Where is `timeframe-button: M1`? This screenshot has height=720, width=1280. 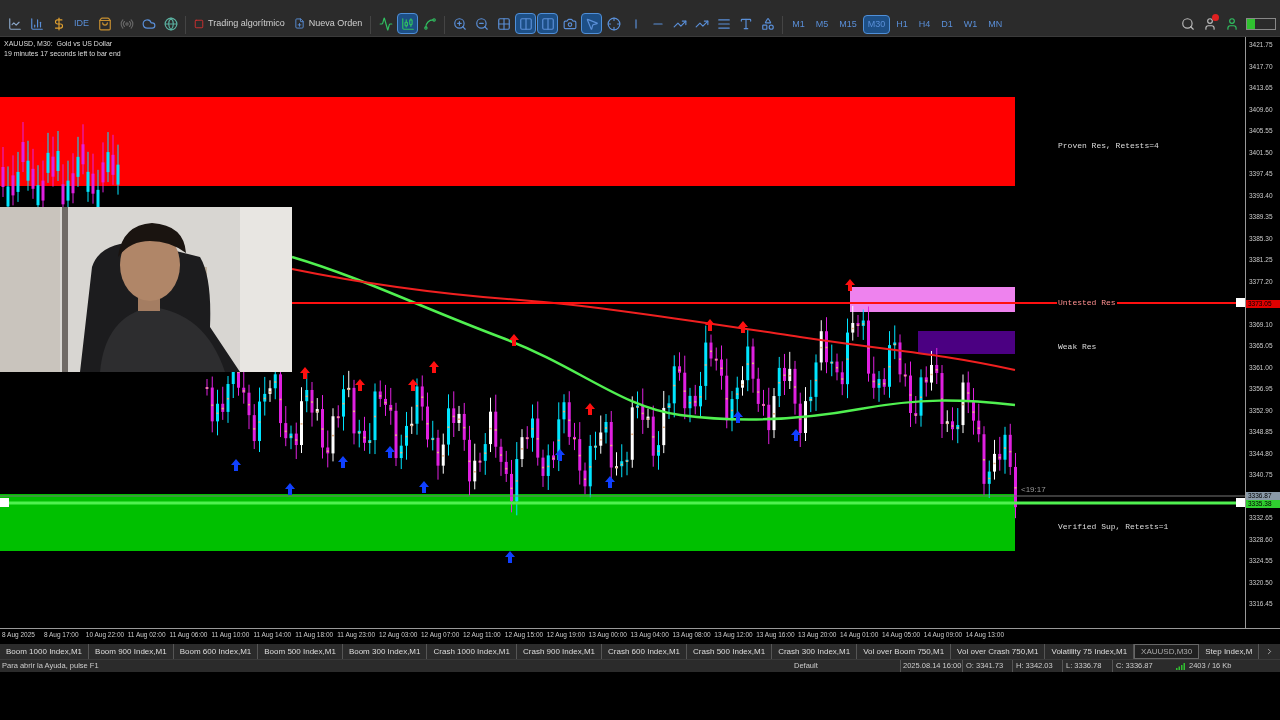
timeframe-button: M1 is located at coordinates (798, 24).